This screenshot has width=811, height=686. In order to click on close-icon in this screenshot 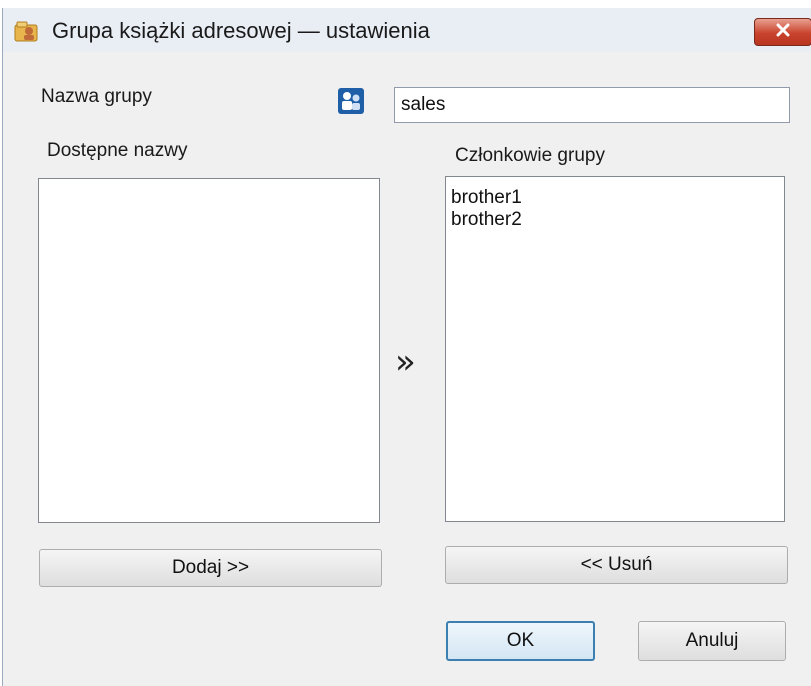, I will do `click(783, 32)`.